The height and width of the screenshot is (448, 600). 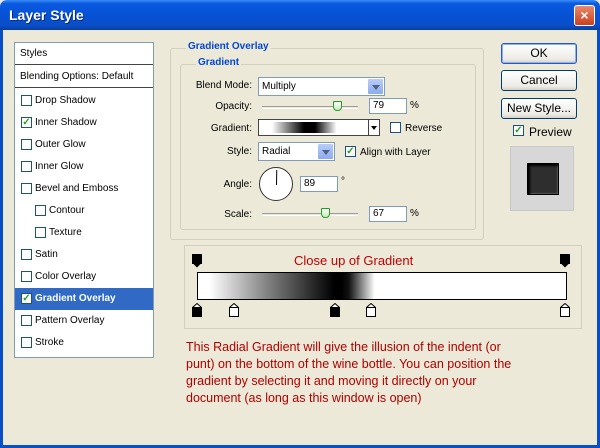 What do you see at coordinates (300, 15) in the screenshot?
I see `title-bar: Layer Style ×` at bounding box center [300, 15].